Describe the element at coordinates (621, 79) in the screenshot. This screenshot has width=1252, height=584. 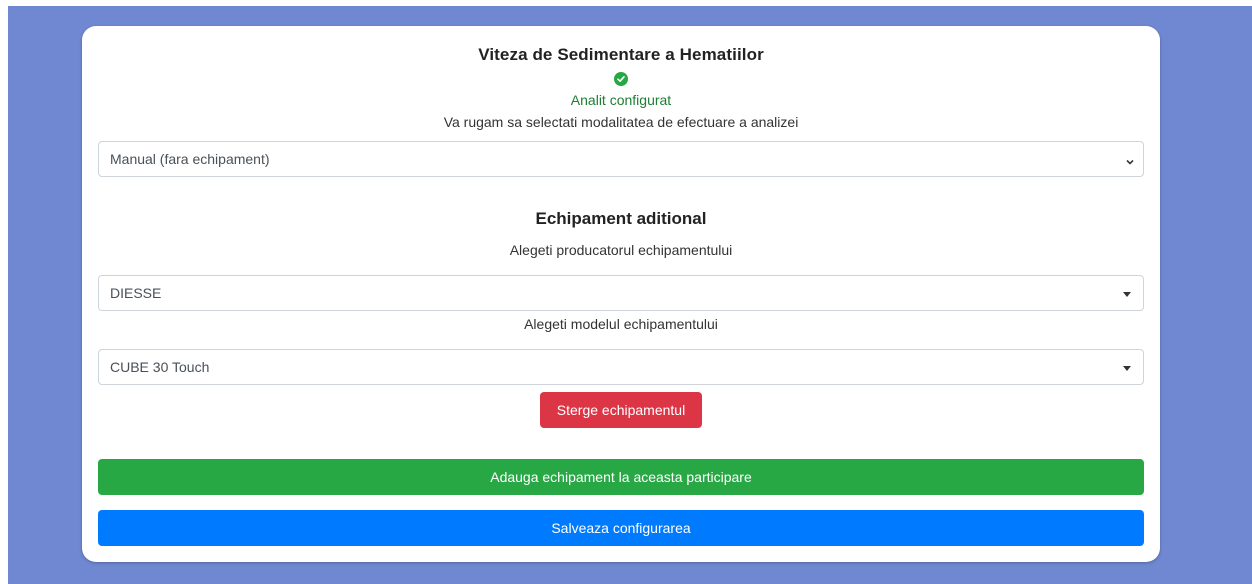
I see `check-circle-icon` at that location.